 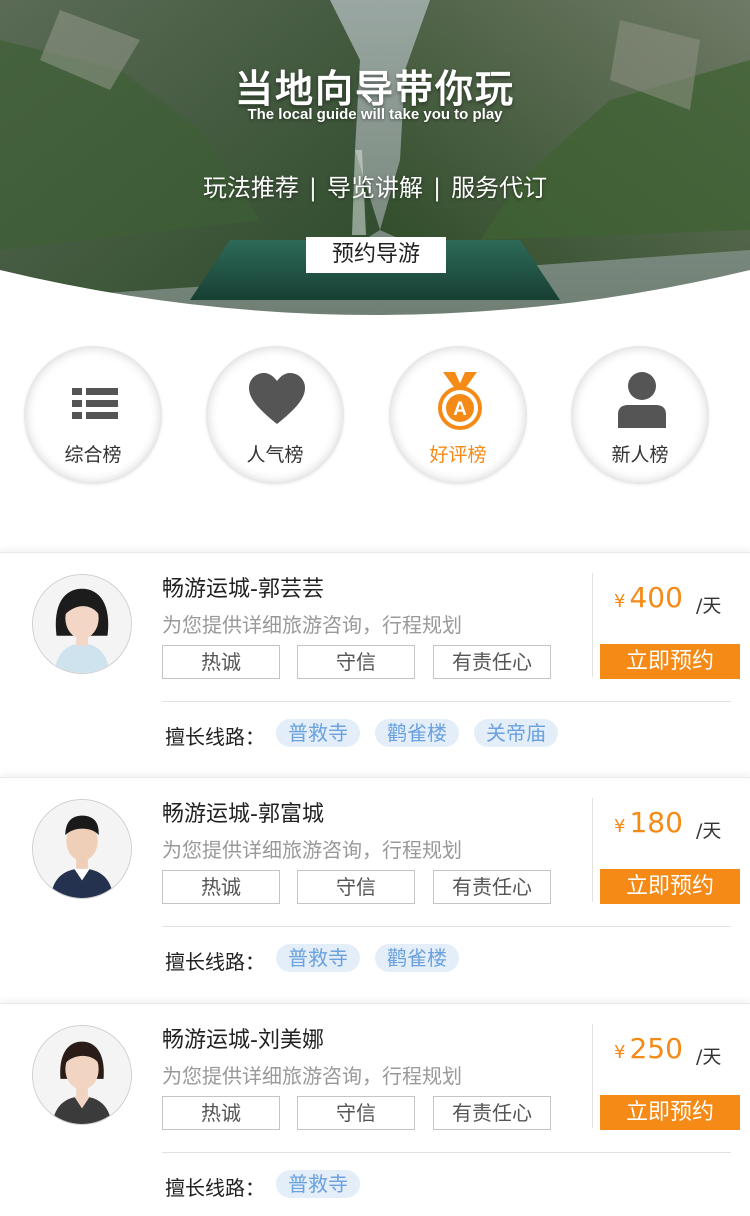 I want to click on rank-label: 人气榜, so click(x=275, y=455).